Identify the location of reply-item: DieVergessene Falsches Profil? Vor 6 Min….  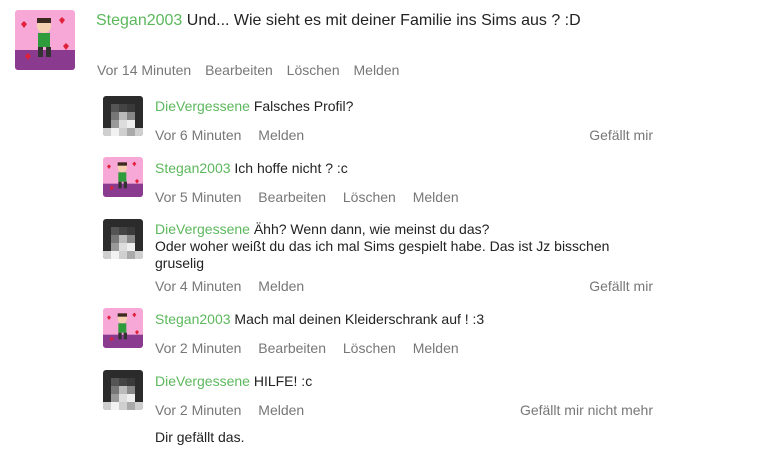
(392, 121).